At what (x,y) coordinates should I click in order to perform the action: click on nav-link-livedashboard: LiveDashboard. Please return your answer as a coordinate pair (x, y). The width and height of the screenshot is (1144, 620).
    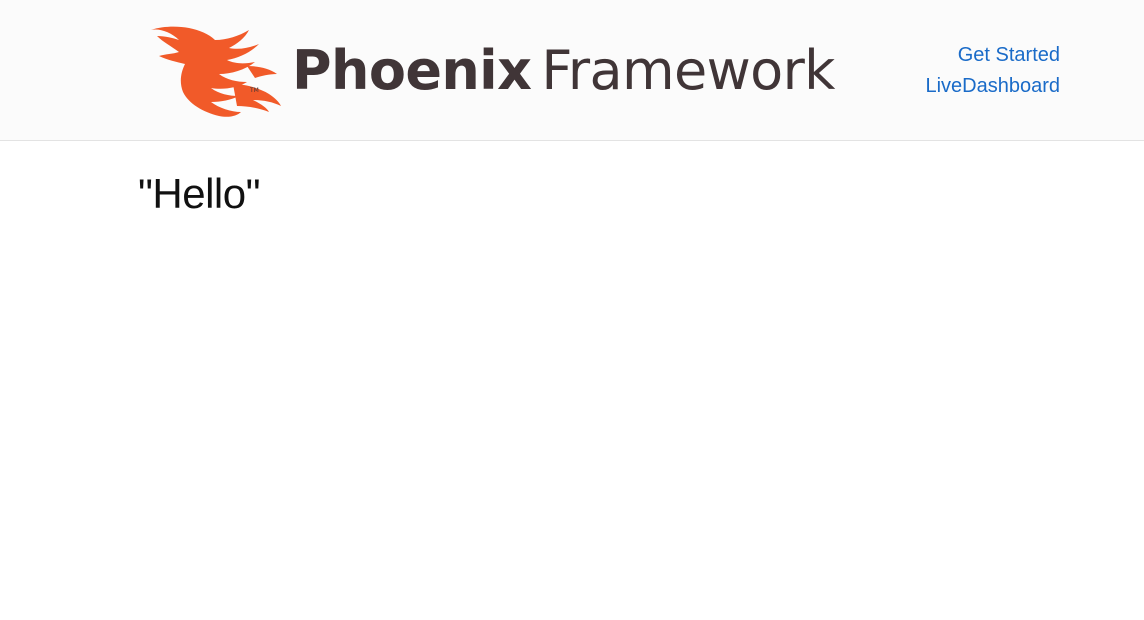
    Looking at the image, I should click on (992, 86).